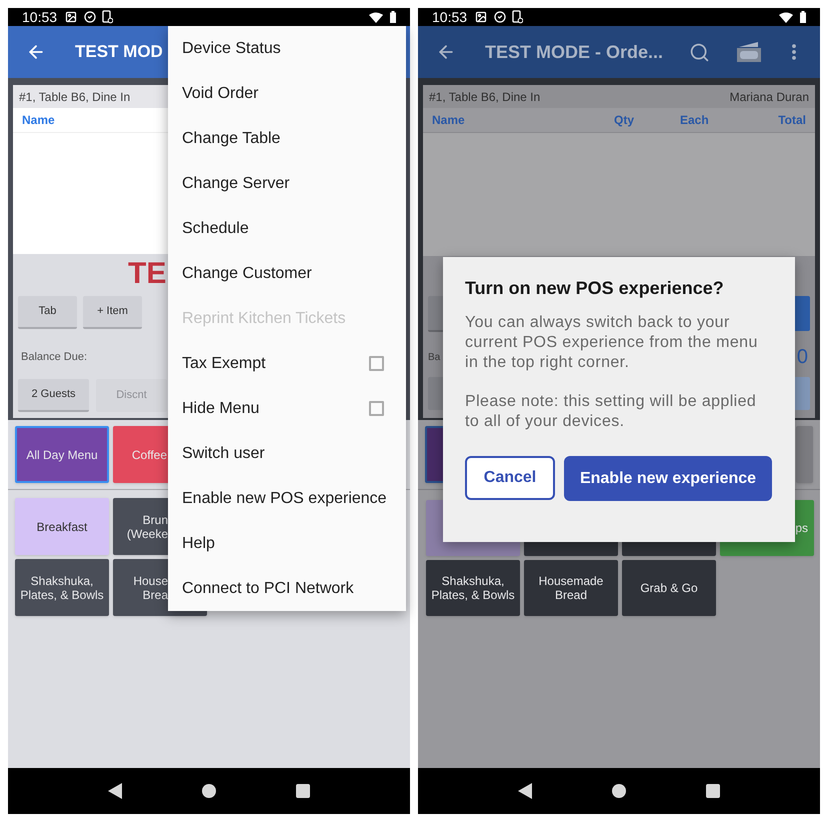 This screenshot has height=824, width=828. Describe the element at coordinates (62, 454) in the screenshot. I see `category-tile: All Day Menu` at that location.